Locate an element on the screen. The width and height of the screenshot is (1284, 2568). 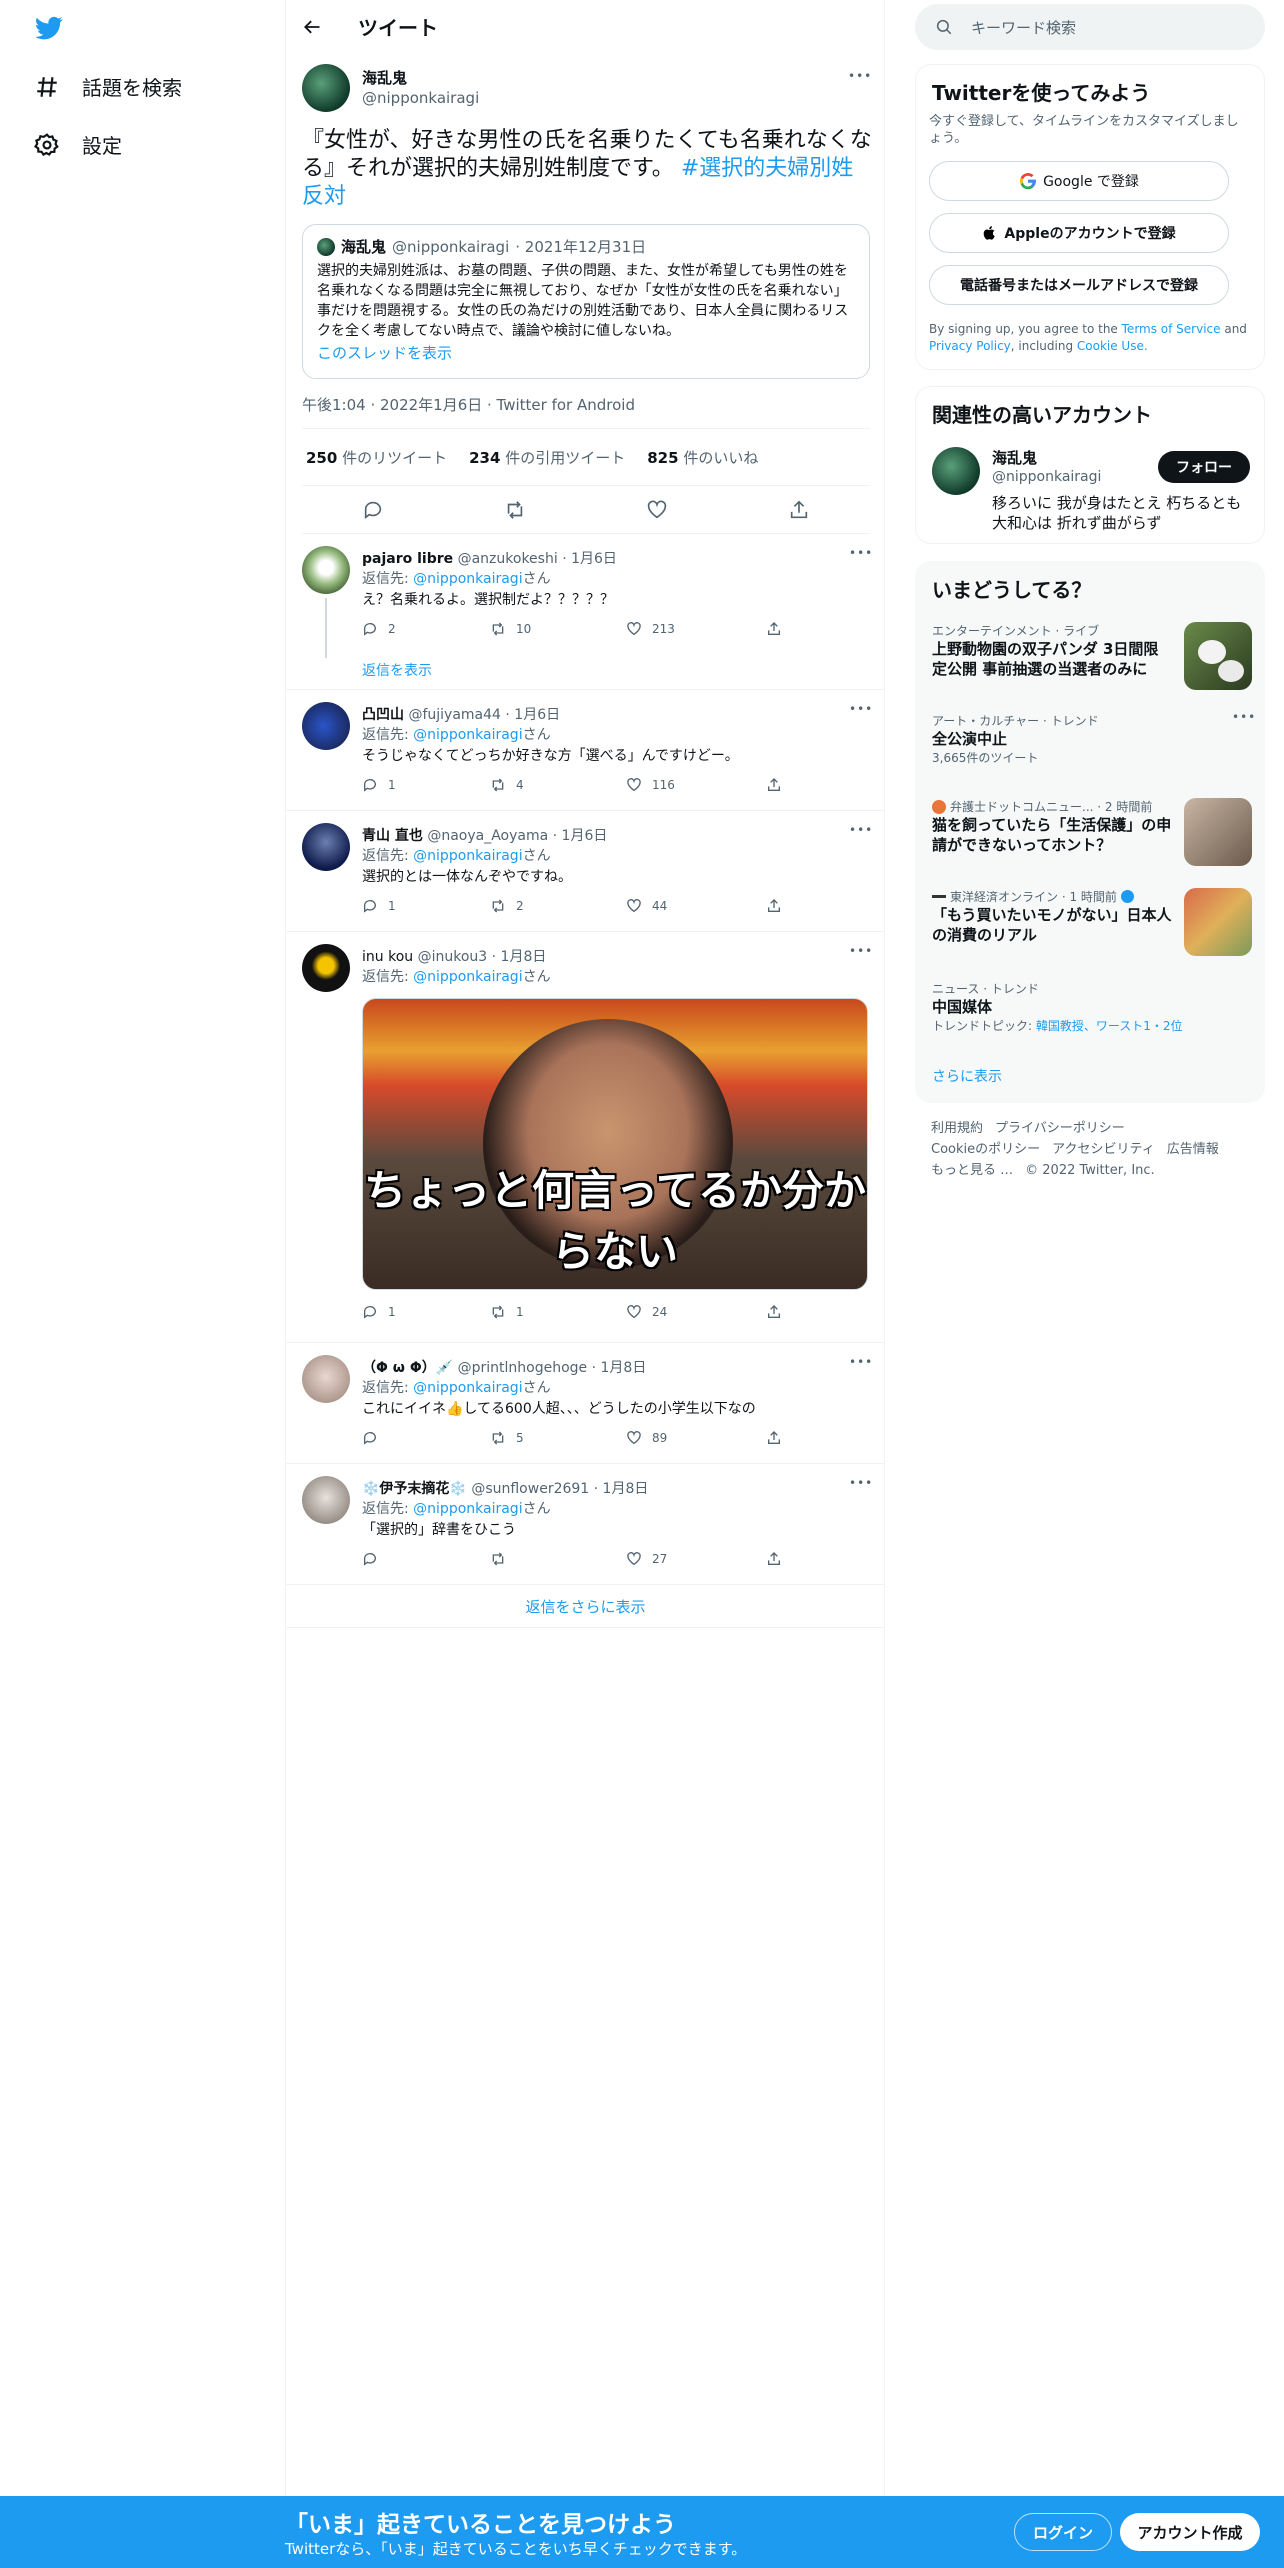
reply-author-name: （Φ ω Φ）💉 is located at coordinates (407, 1368).